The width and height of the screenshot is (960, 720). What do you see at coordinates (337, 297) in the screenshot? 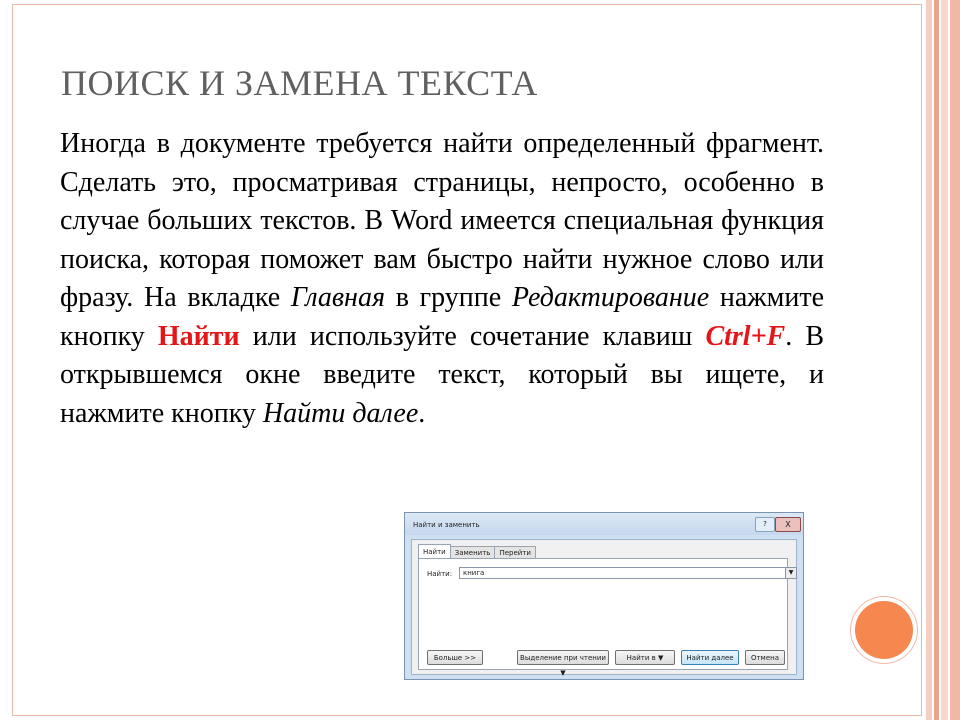
I see `ribbon-tab-name: Главная` at bounding box center [337, 297].